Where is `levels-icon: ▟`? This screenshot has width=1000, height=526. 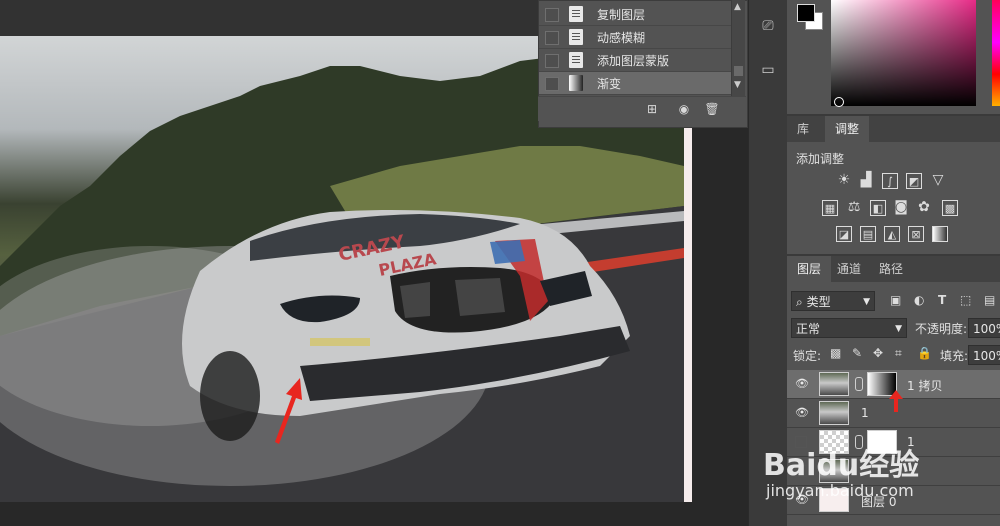 levels-icon: ▟ is located at coordinates (866, 180).